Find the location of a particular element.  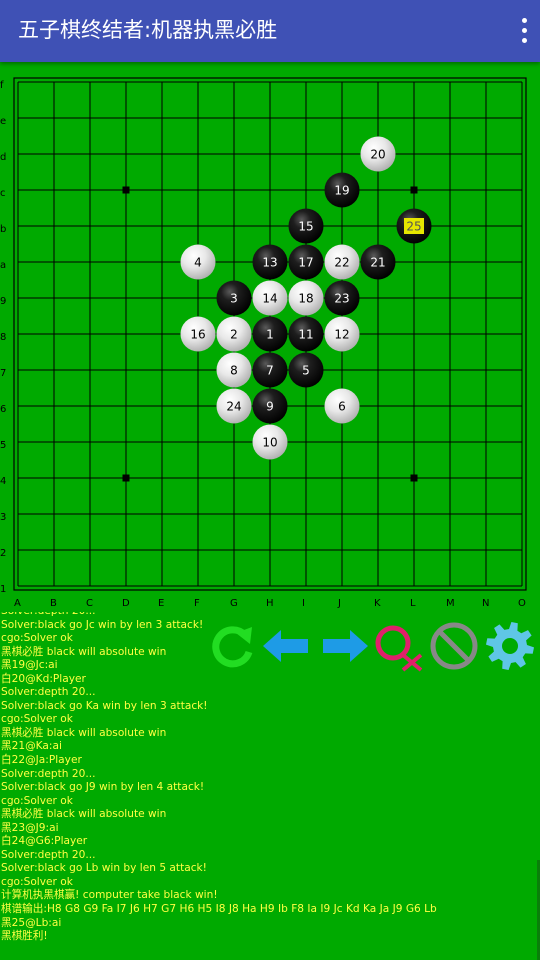

white-stone: 20 is located at coordinates (378, 154).